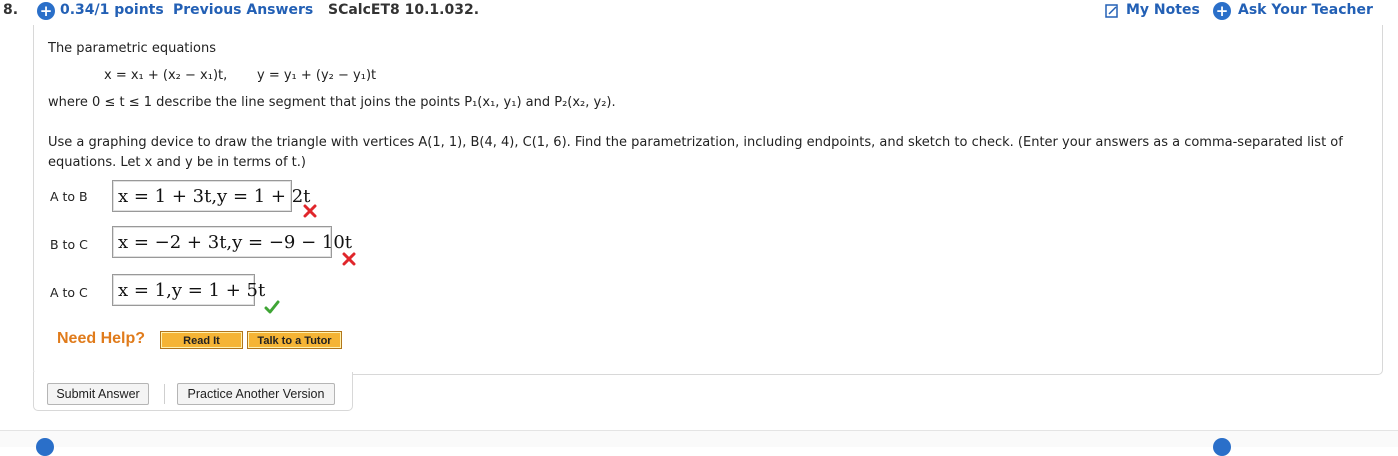 Image resolution: width=1398 pixels, height=456 pixels. Describe the element at coordinates (11, 10) in the screenshot. I see `question-number: 8.` at that location.